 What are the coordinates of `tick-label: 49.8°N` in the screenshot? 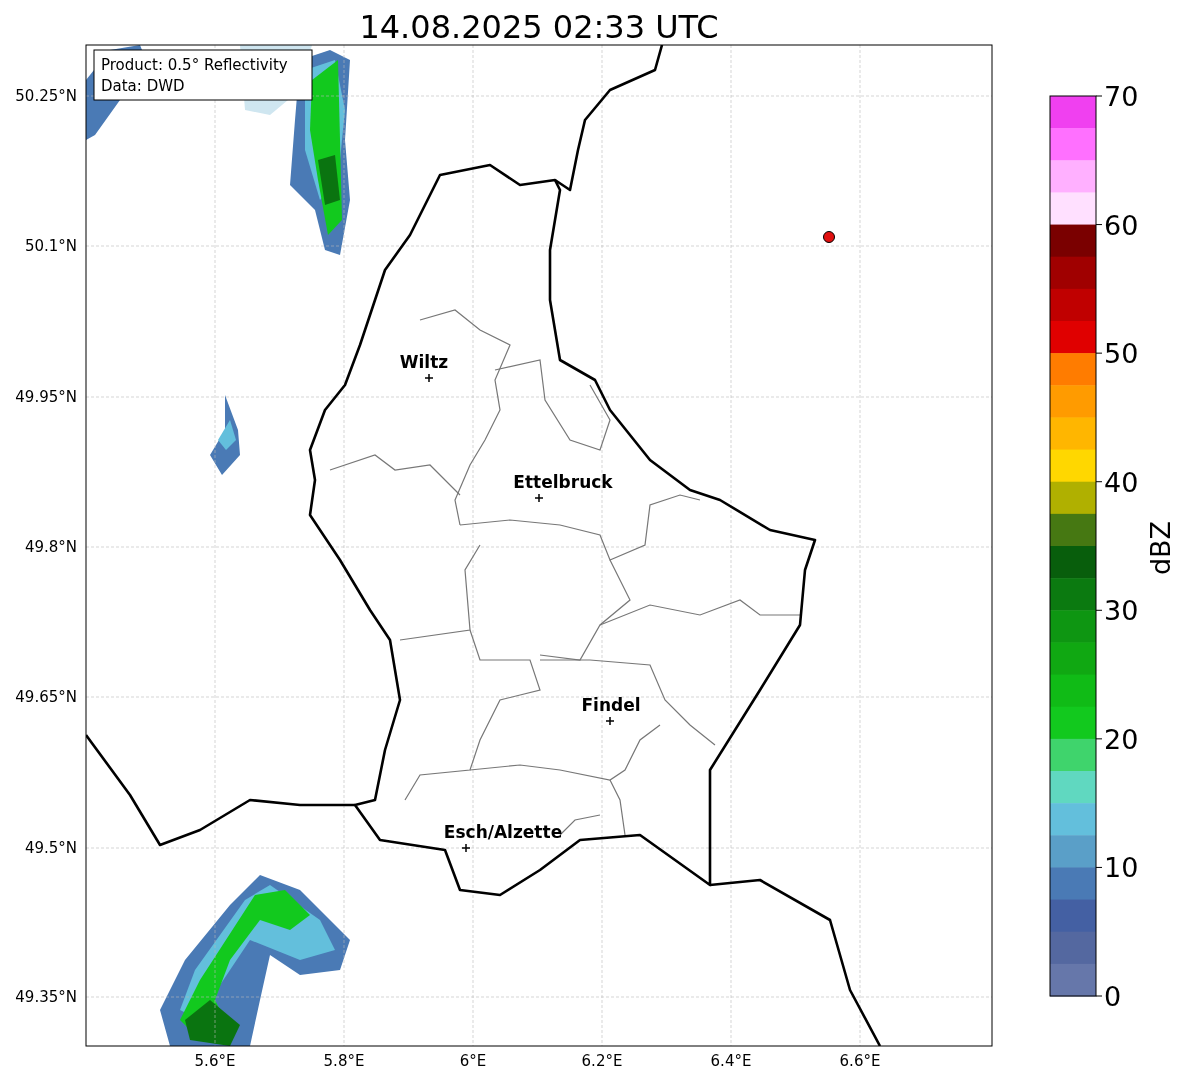 It's located at (50, 547).